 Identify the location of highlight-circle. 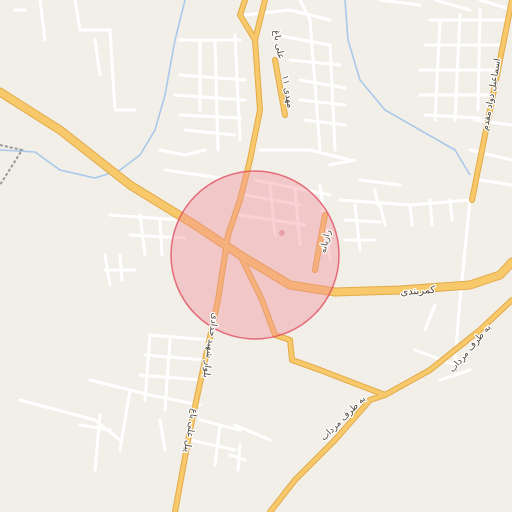
(255, 255).